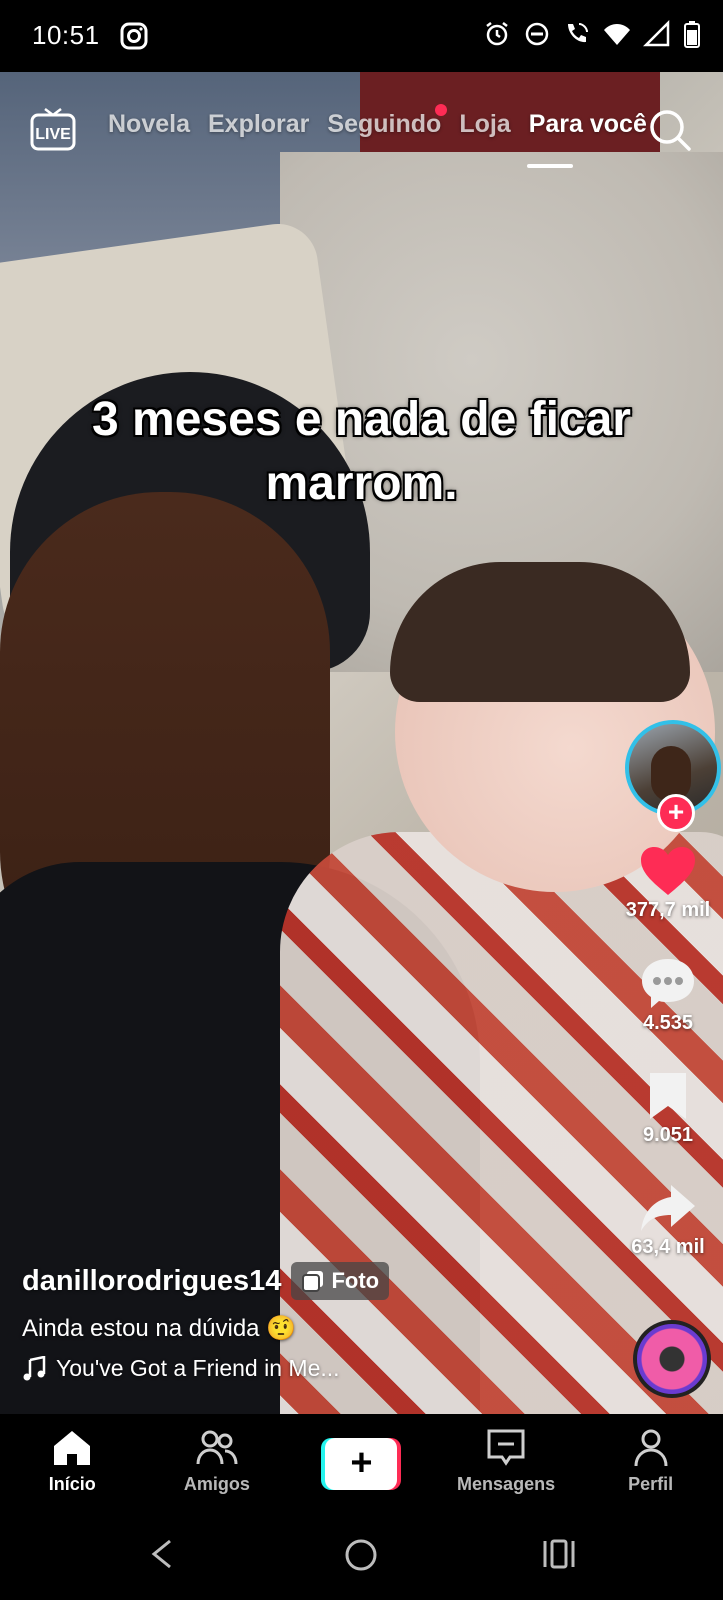 The height and width of the screenshot is (1600, 723). I want to click on tab-perfil-label: Perfil, so click(651, 1484).